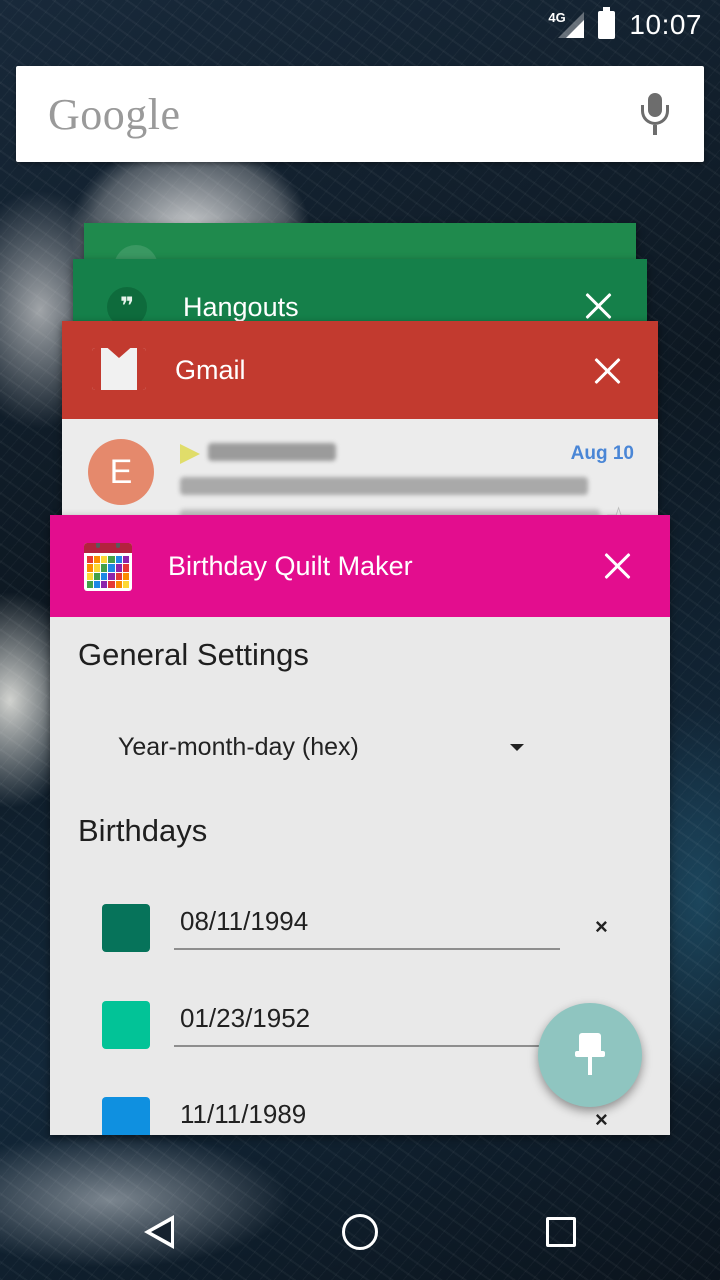 The width and height of the screenshot is (720, 1280). Describe the element at coordinates (272, 452) in the screenshot. I see `blurred-sender` at that location.